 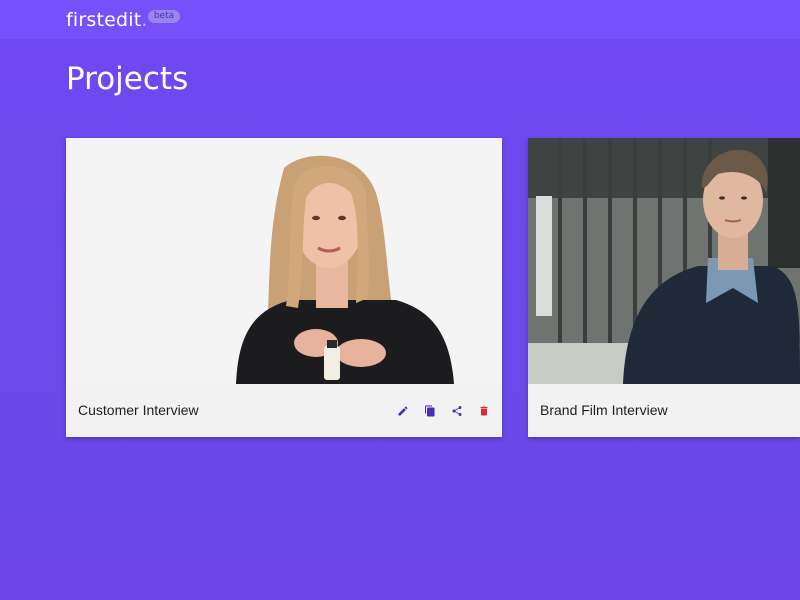 I want to click on copy-icon, so click(x=430, y=411).